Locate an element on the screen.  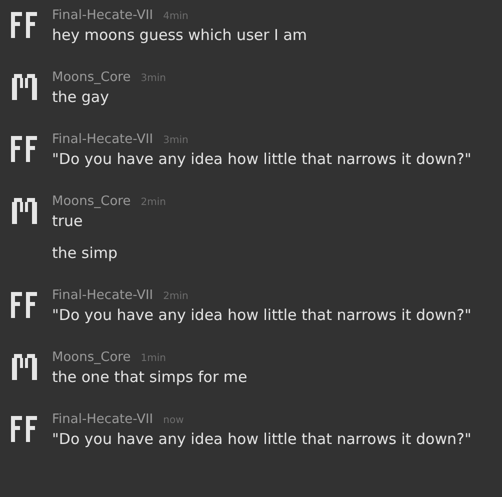
message-text: hey moons guess which user I am is located at coordinates (180, 35).